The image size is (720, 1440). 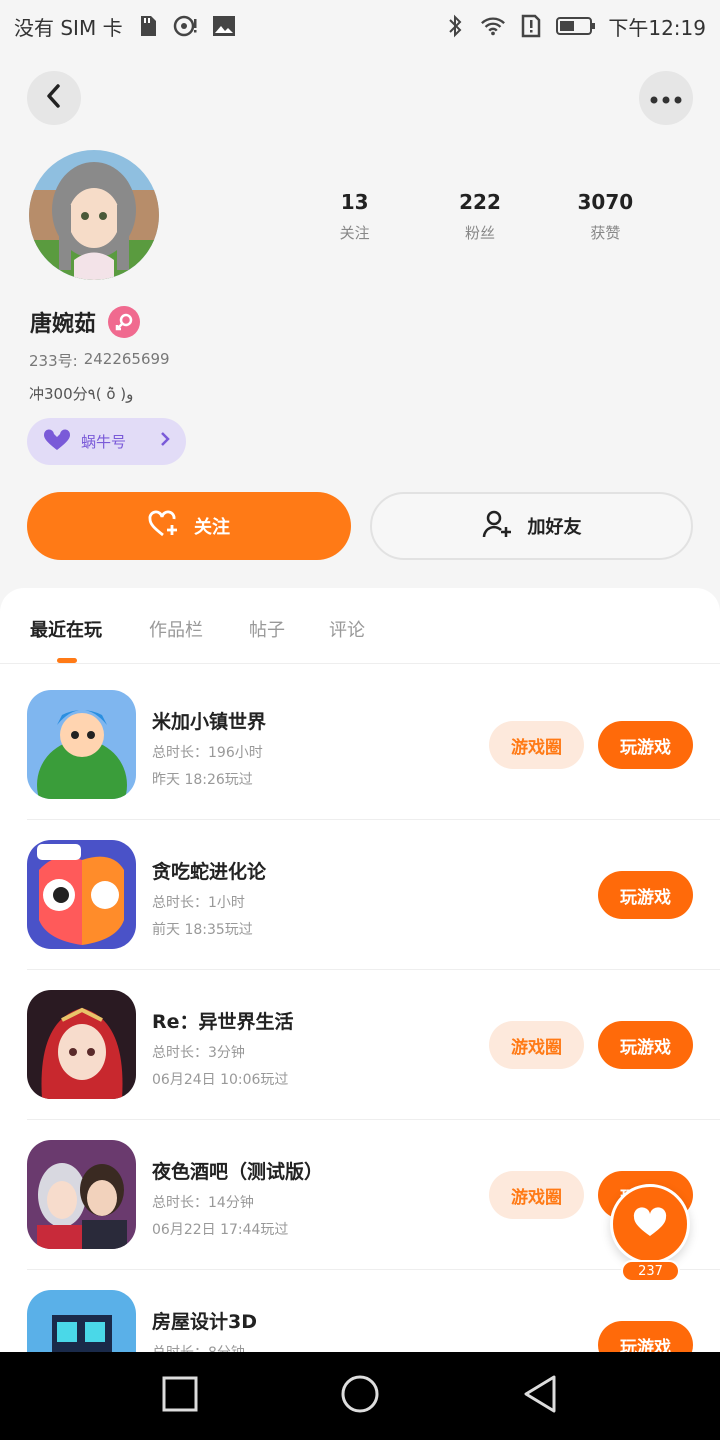 What do you see at coordinates (94, 215) in the screenshot?
I see `avatar` at bounding box center [94, 215].